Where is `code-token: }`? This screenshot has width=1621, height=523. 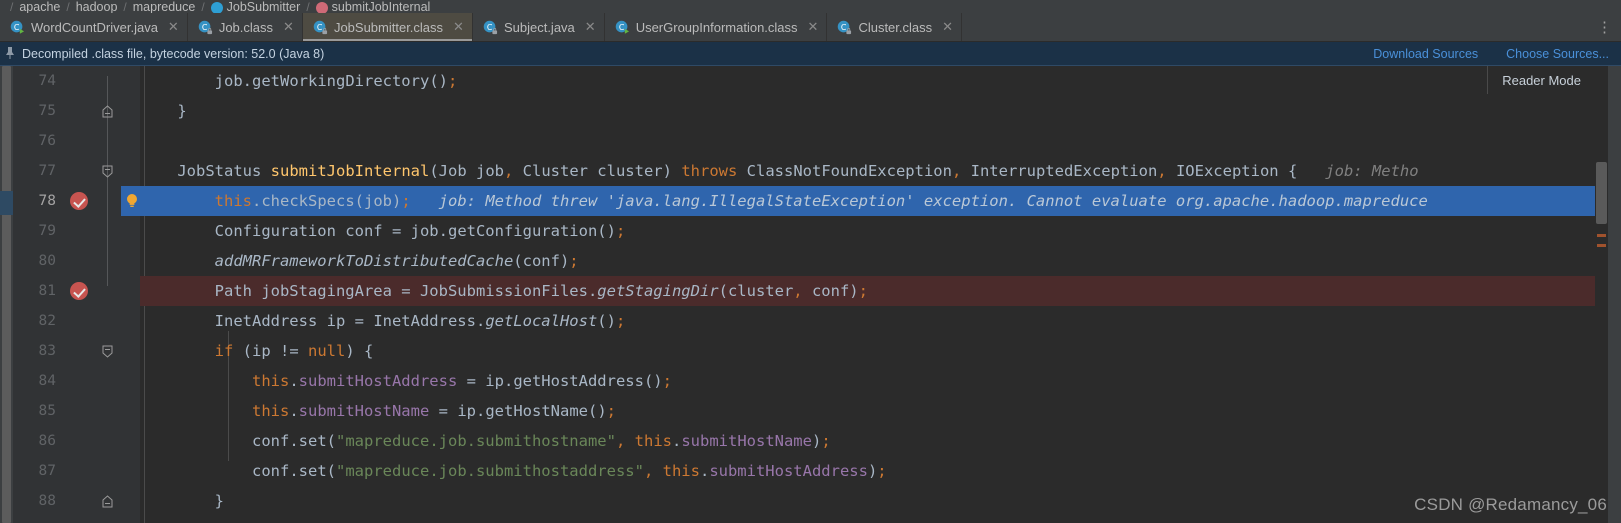
code-token: } is located at coordinates (182, 111).